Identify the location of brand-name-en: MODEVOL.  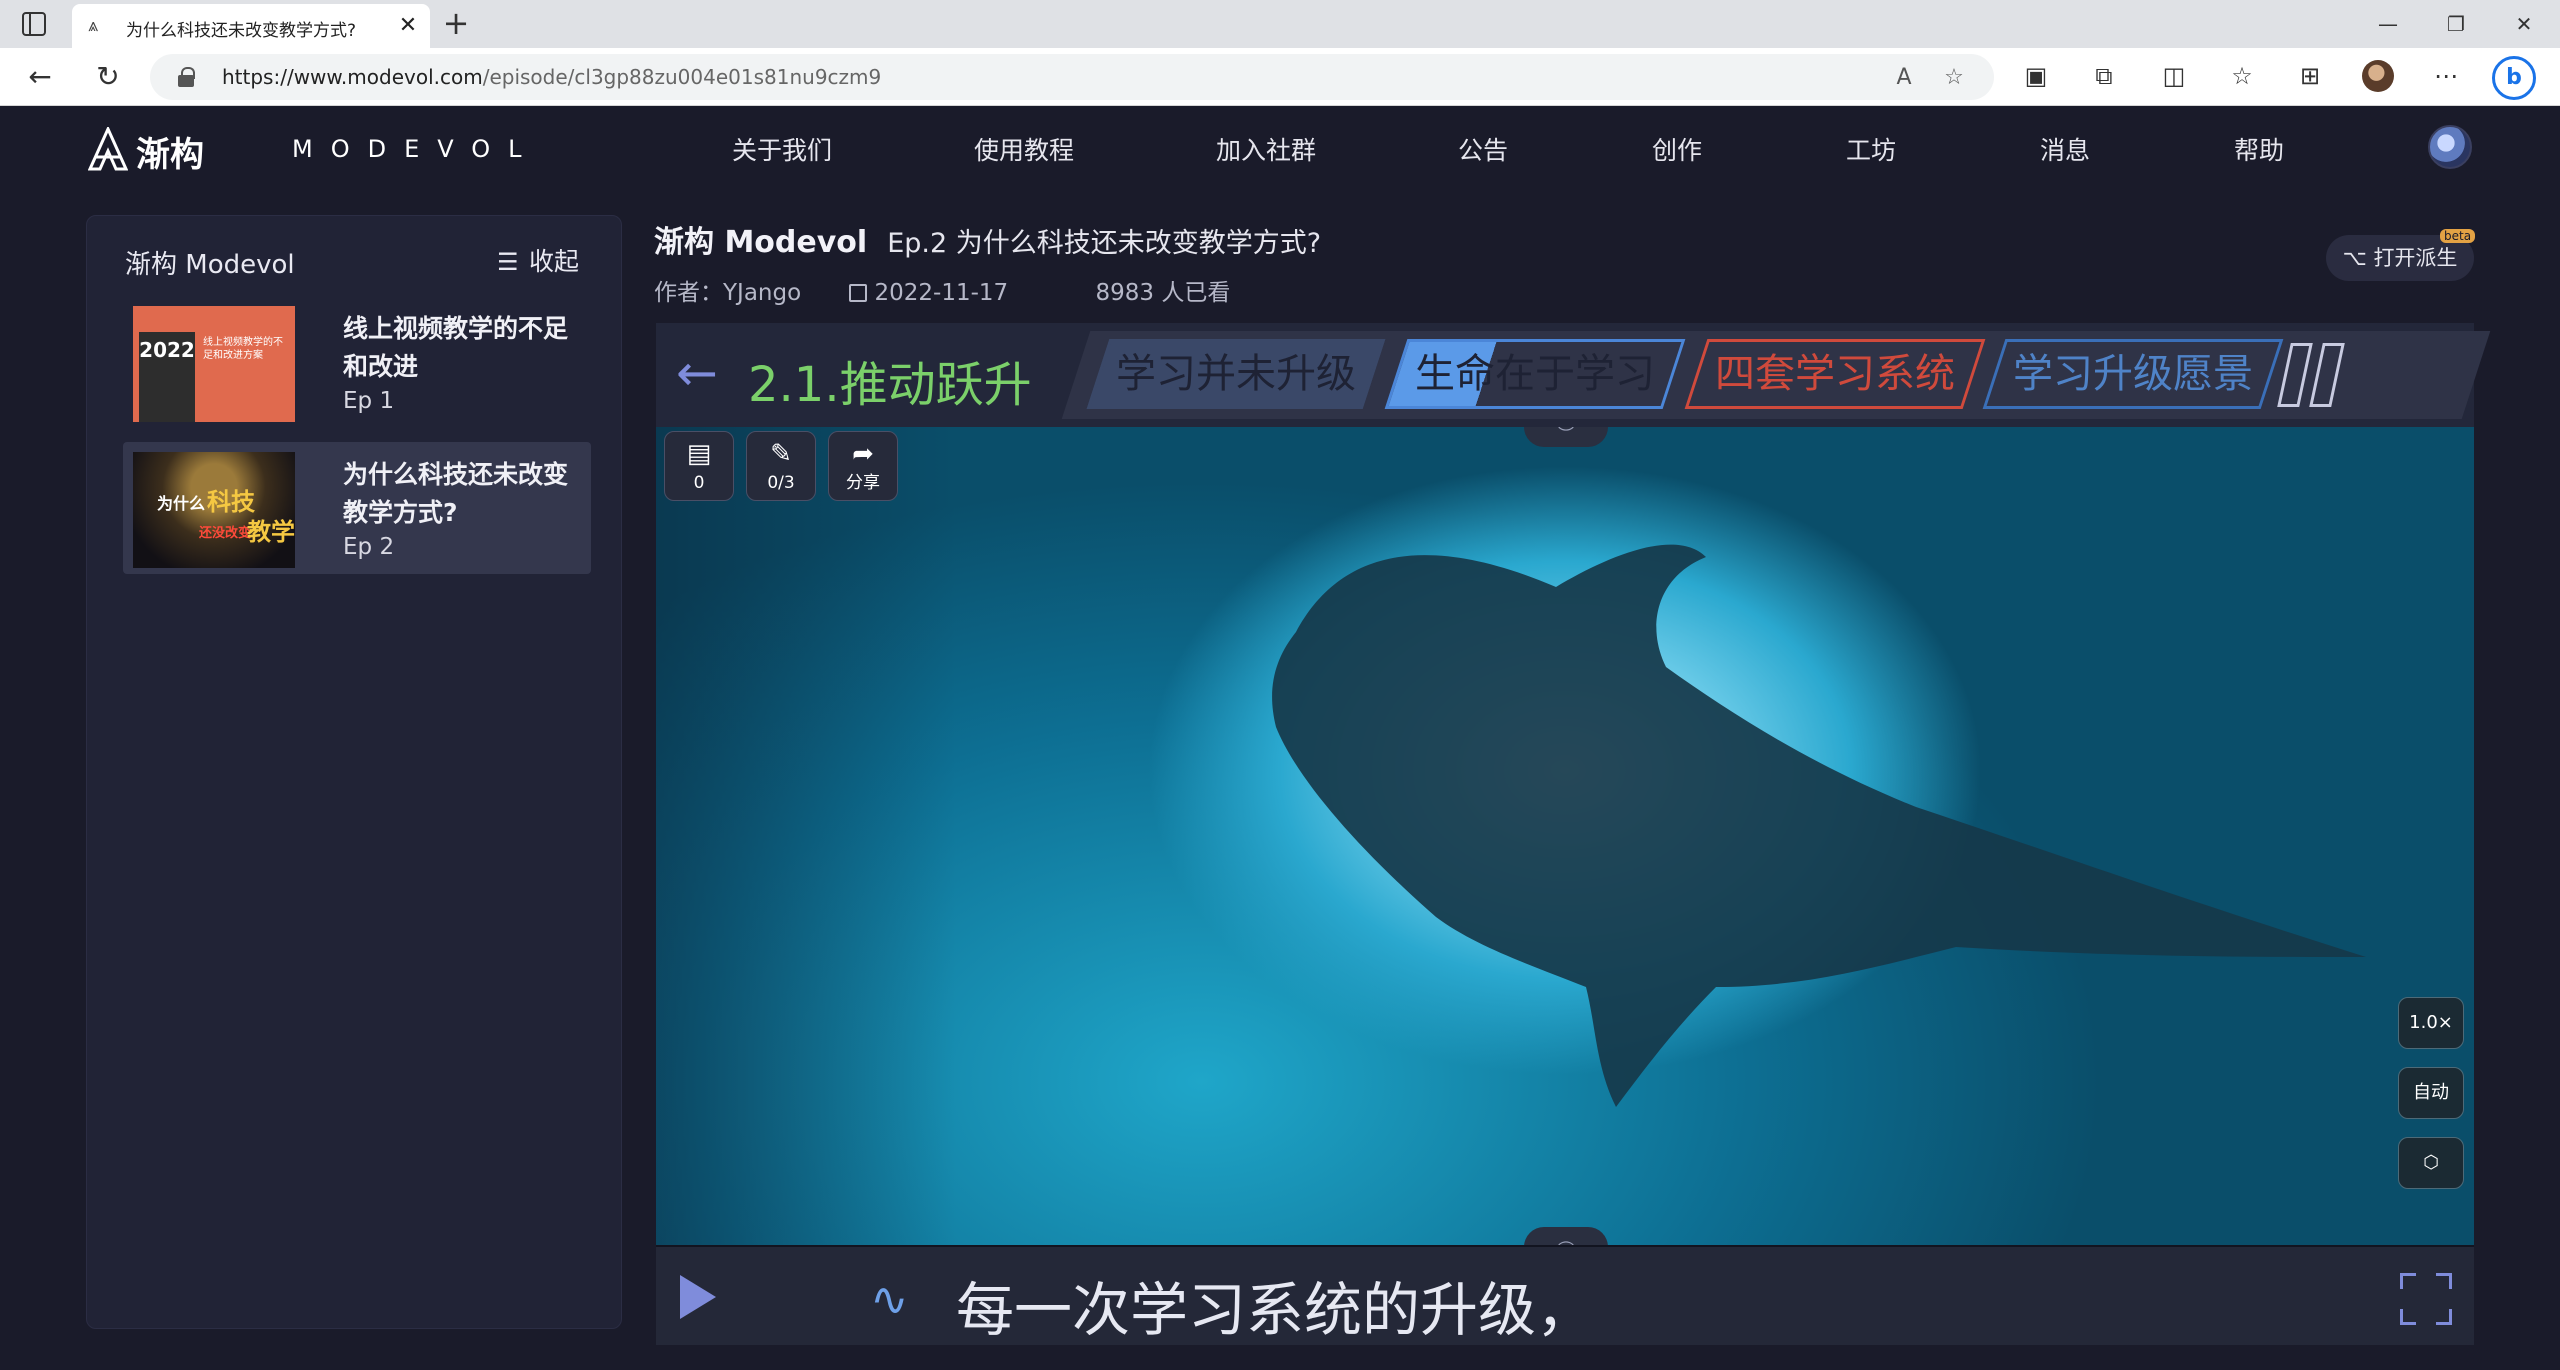
(416, 149).